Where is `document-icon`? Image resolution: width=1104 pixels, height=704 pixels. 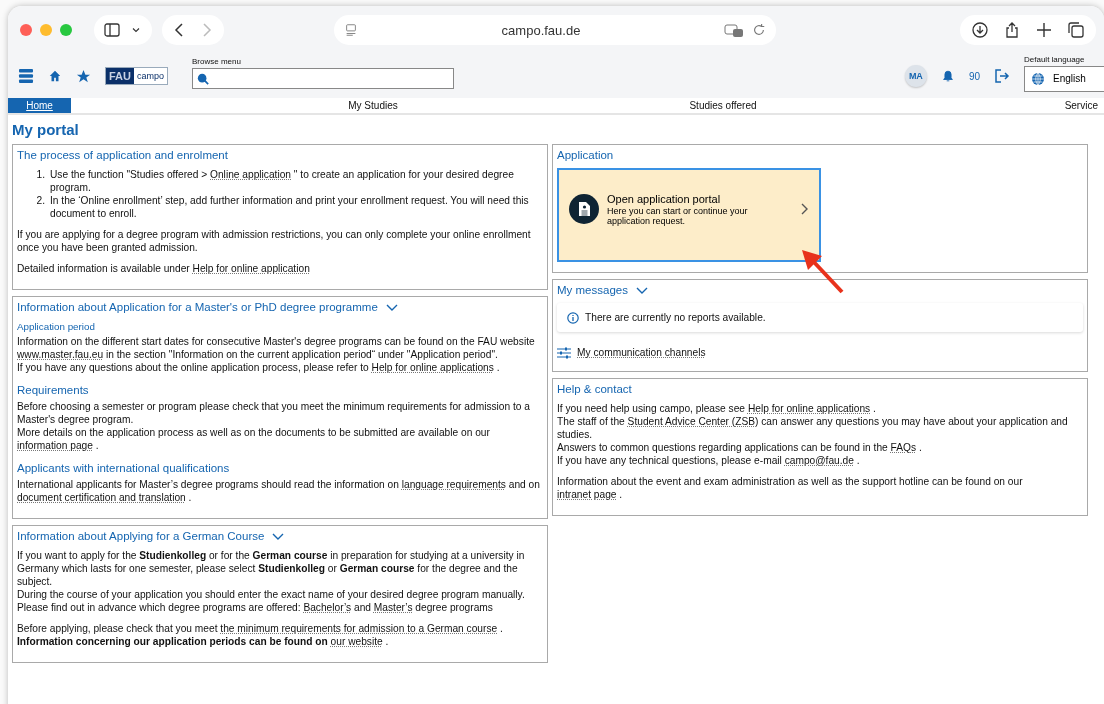
document-icon is located at coordinates (584, 209).